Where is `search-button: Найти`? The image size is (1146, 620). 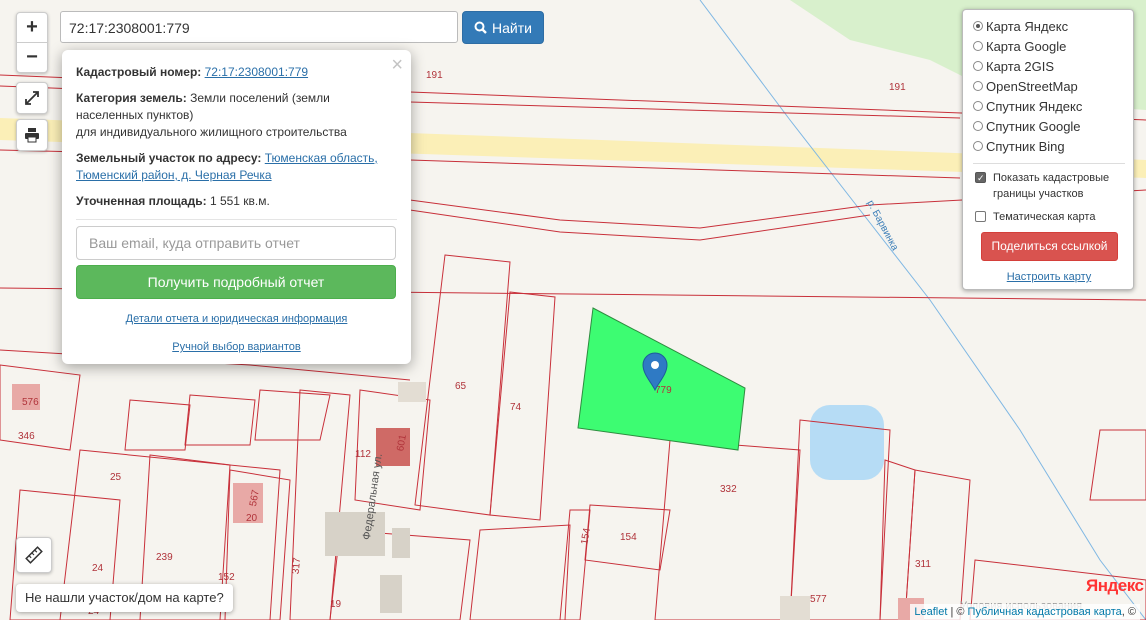
search-button: Найти is located at coordinates (503, 27).